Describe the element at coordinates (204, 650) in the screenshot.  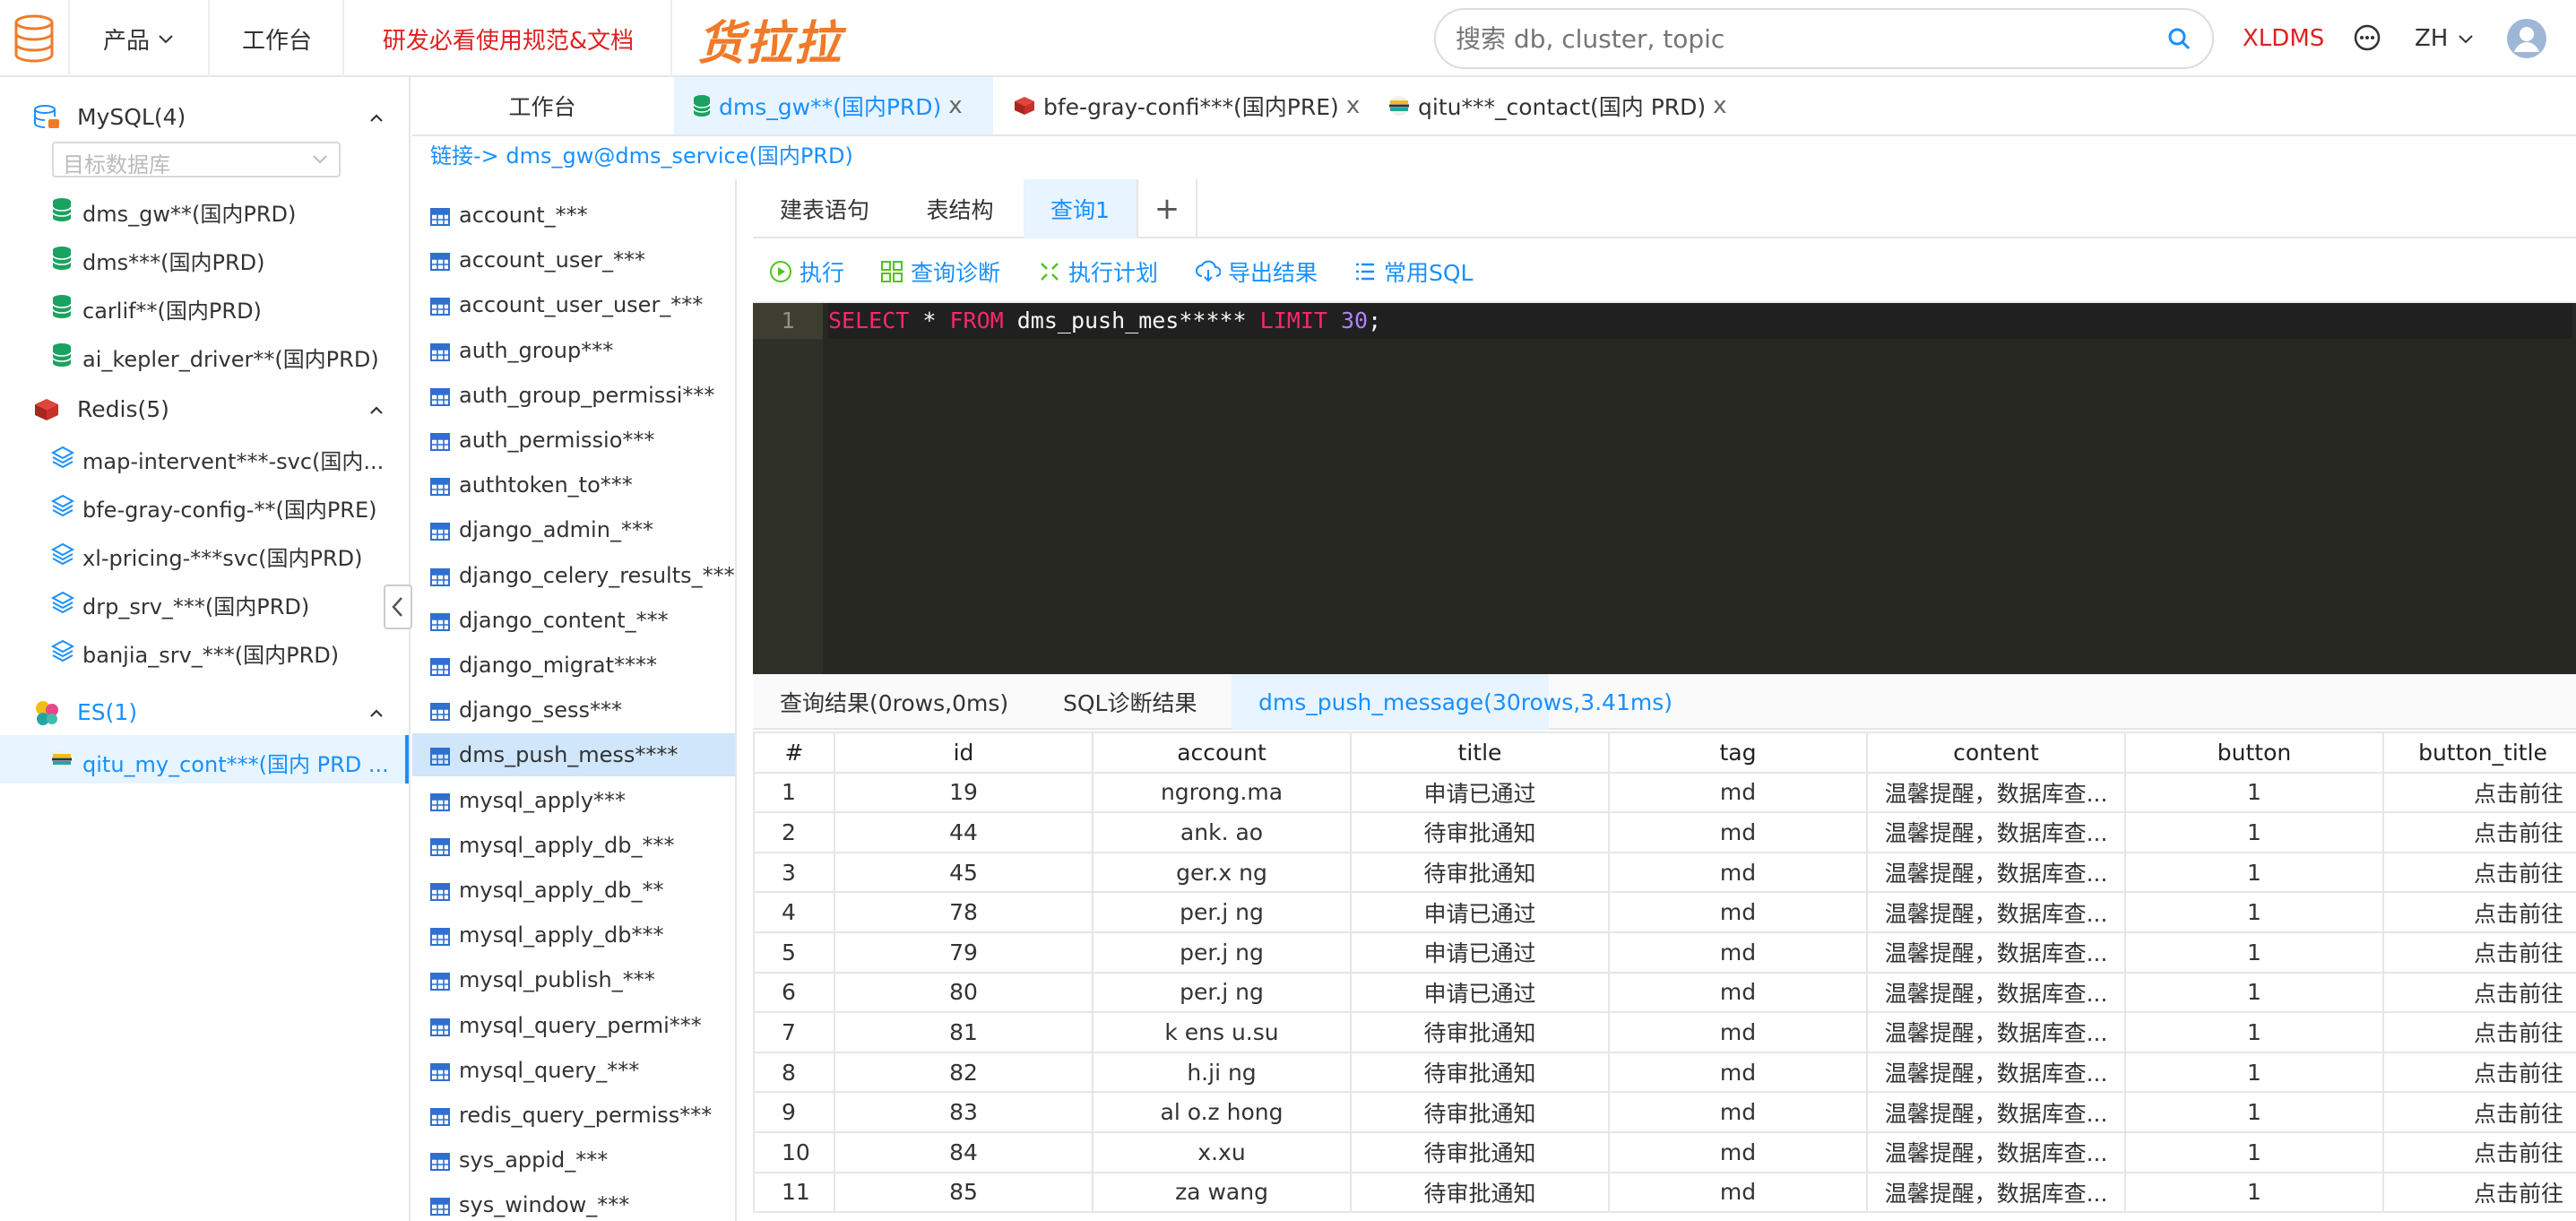
I see `datasource-item: banjia_srv_***(国内PRD)` at that location.